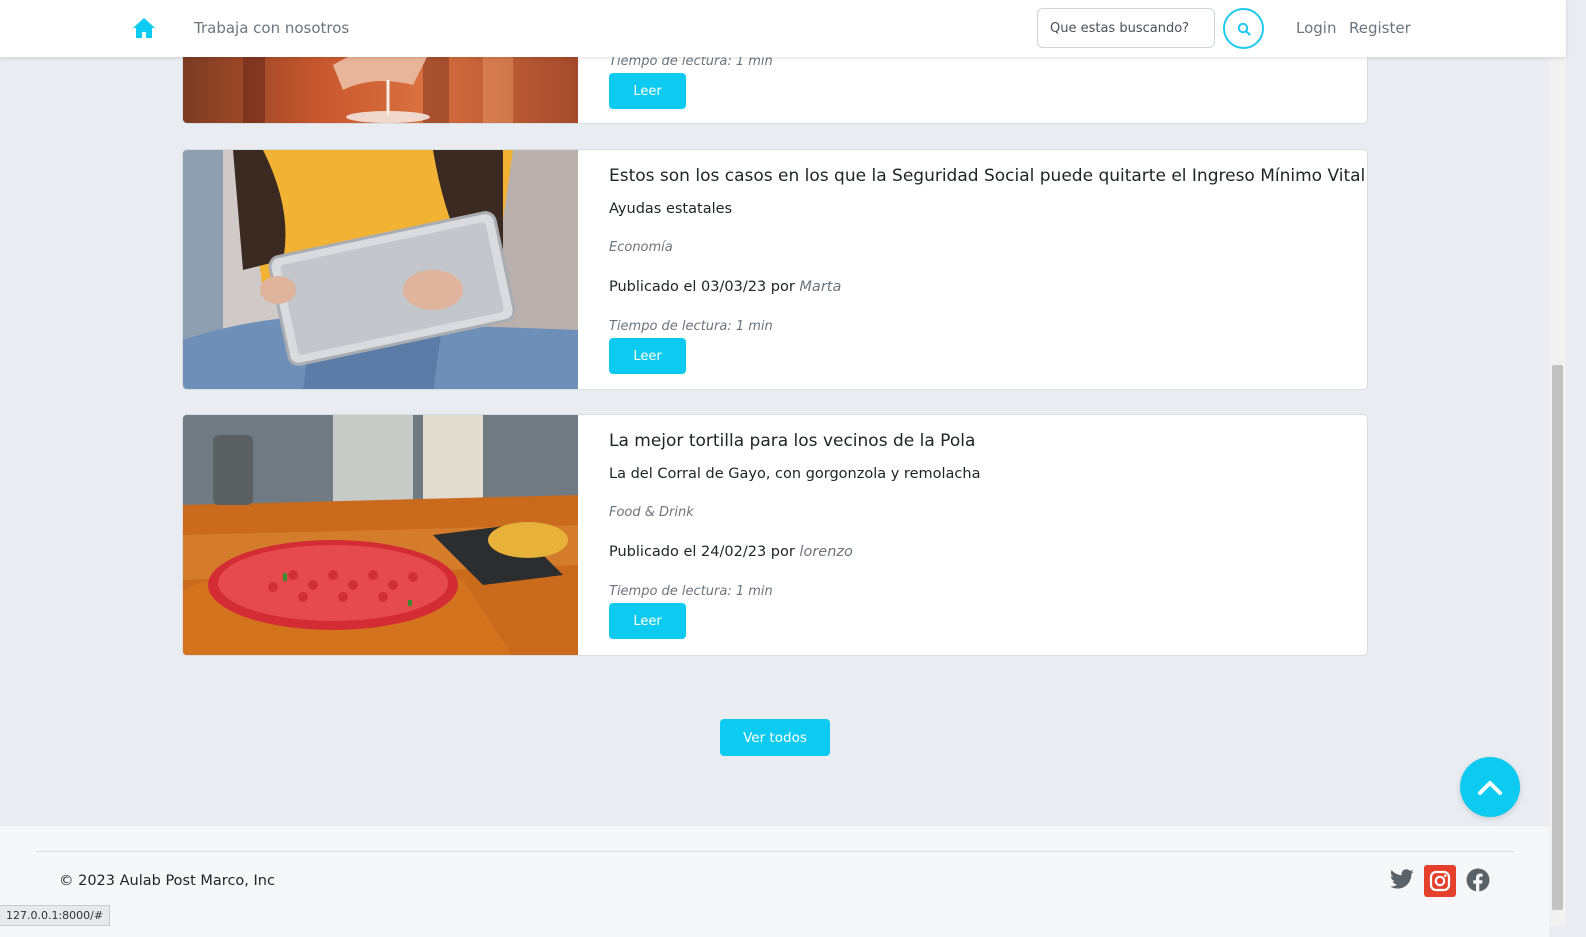 The width and height of the screenshot is (1586, 937). What do you see at coordinates (774, 881) in the screenshot?
I see `footer: © 2023 Aulab Post Marco, Inc` at bounding box center [774, 881].